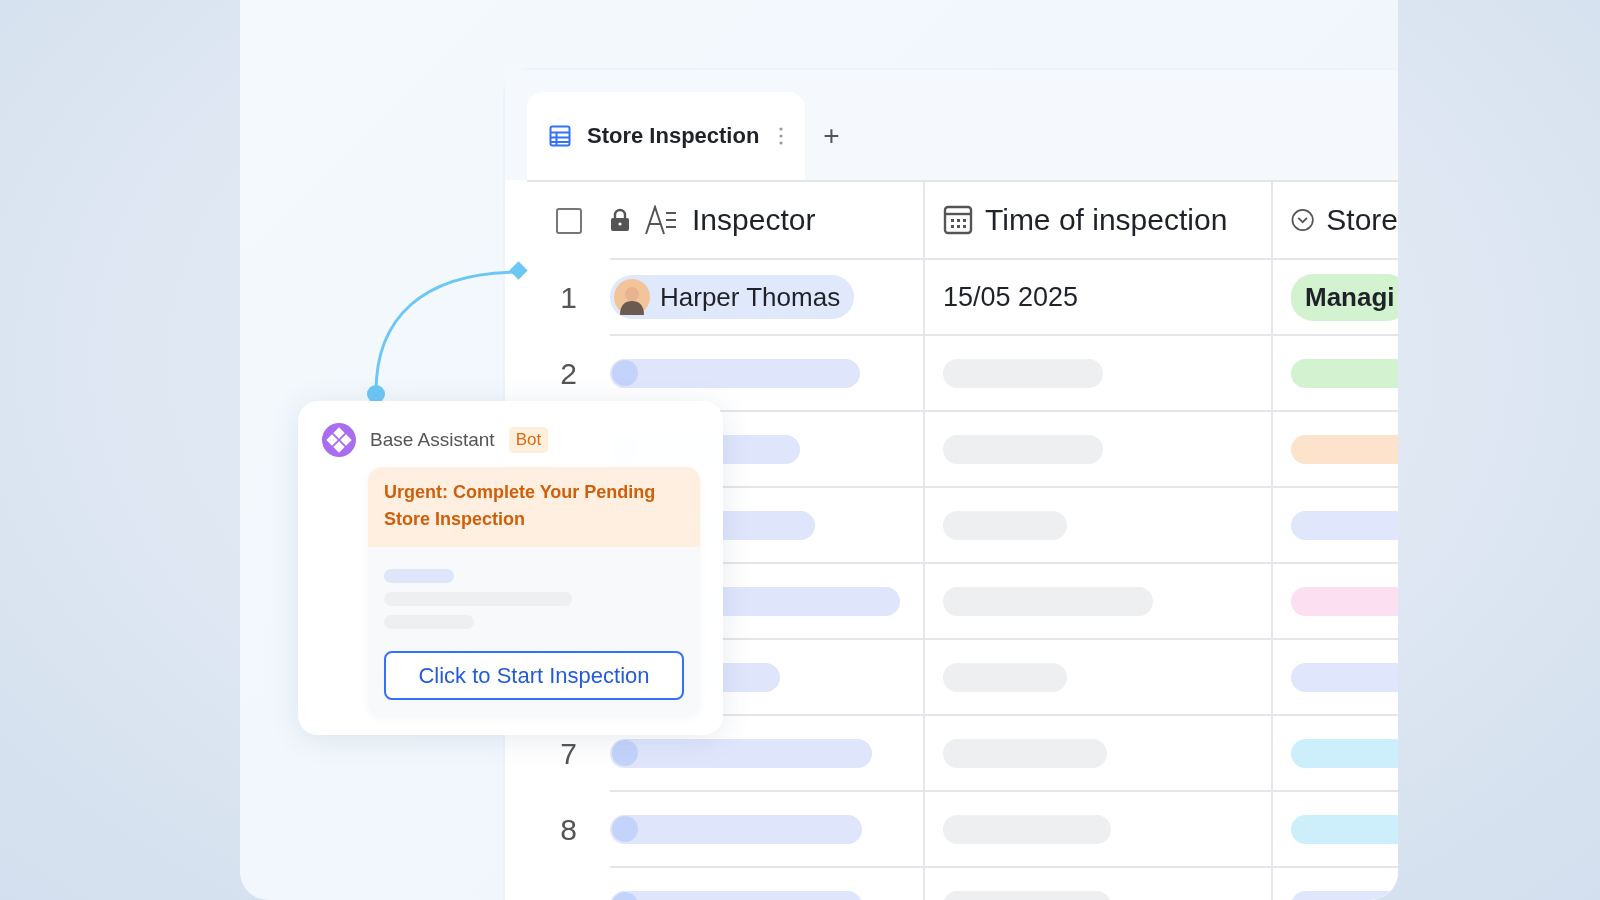  I want to click on assistant-name: Base Assistant, so click(432, 440).